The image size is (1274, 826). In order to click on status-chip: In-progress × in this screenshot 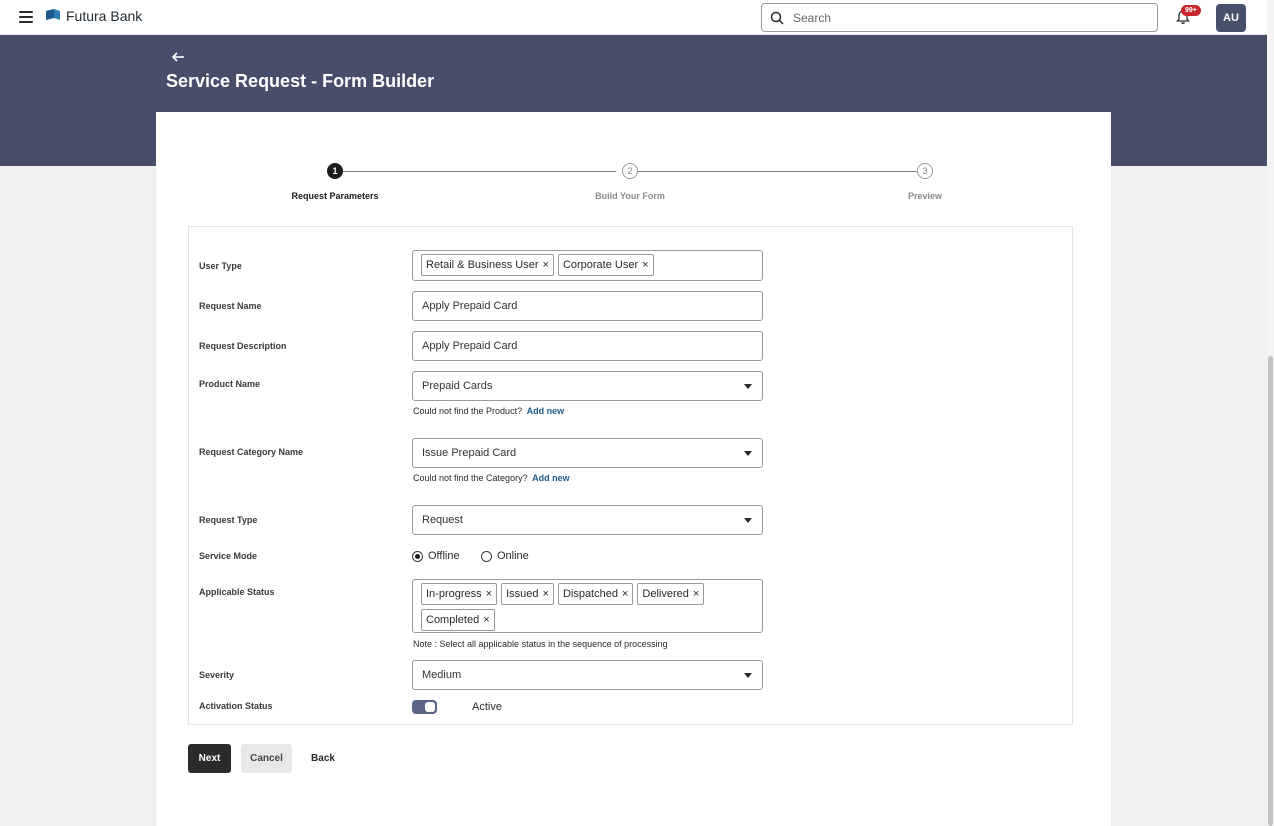, I will do `click(459, 594)`.